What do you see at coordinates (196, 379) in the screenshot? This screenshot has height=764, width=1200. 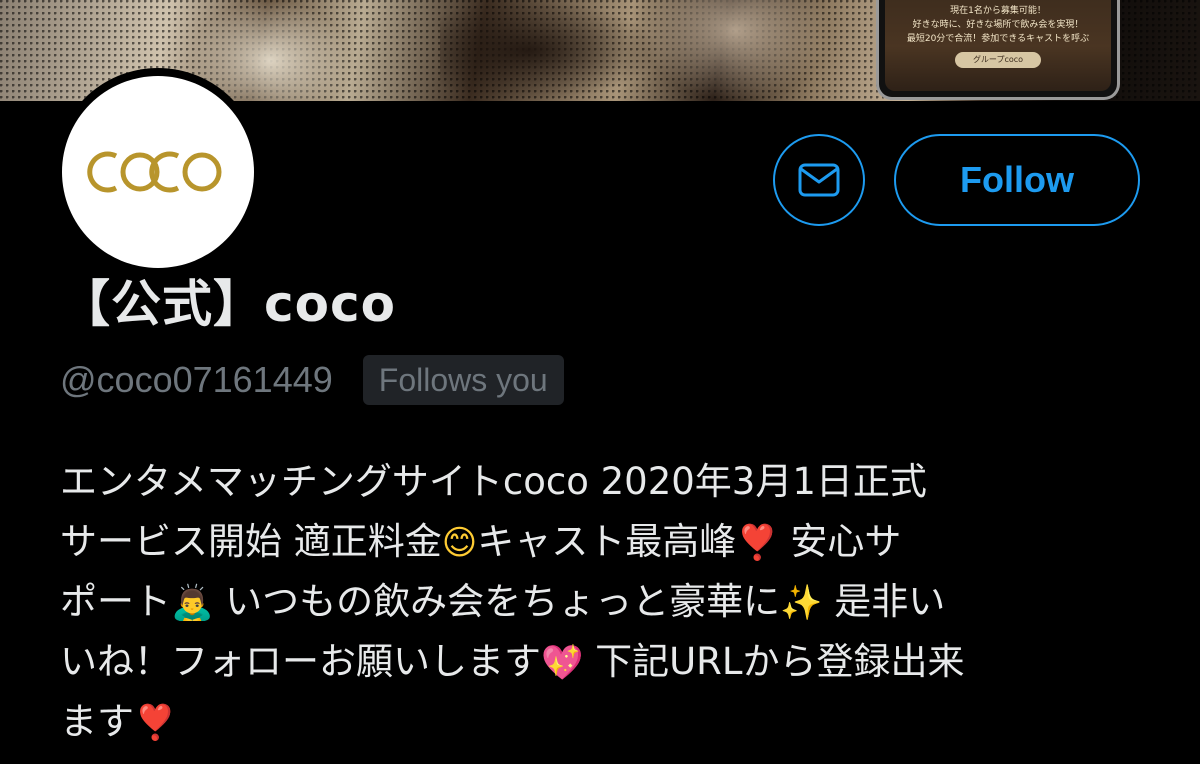 I see `user-handle: @coco07161449` at bounding box center [196, 379].